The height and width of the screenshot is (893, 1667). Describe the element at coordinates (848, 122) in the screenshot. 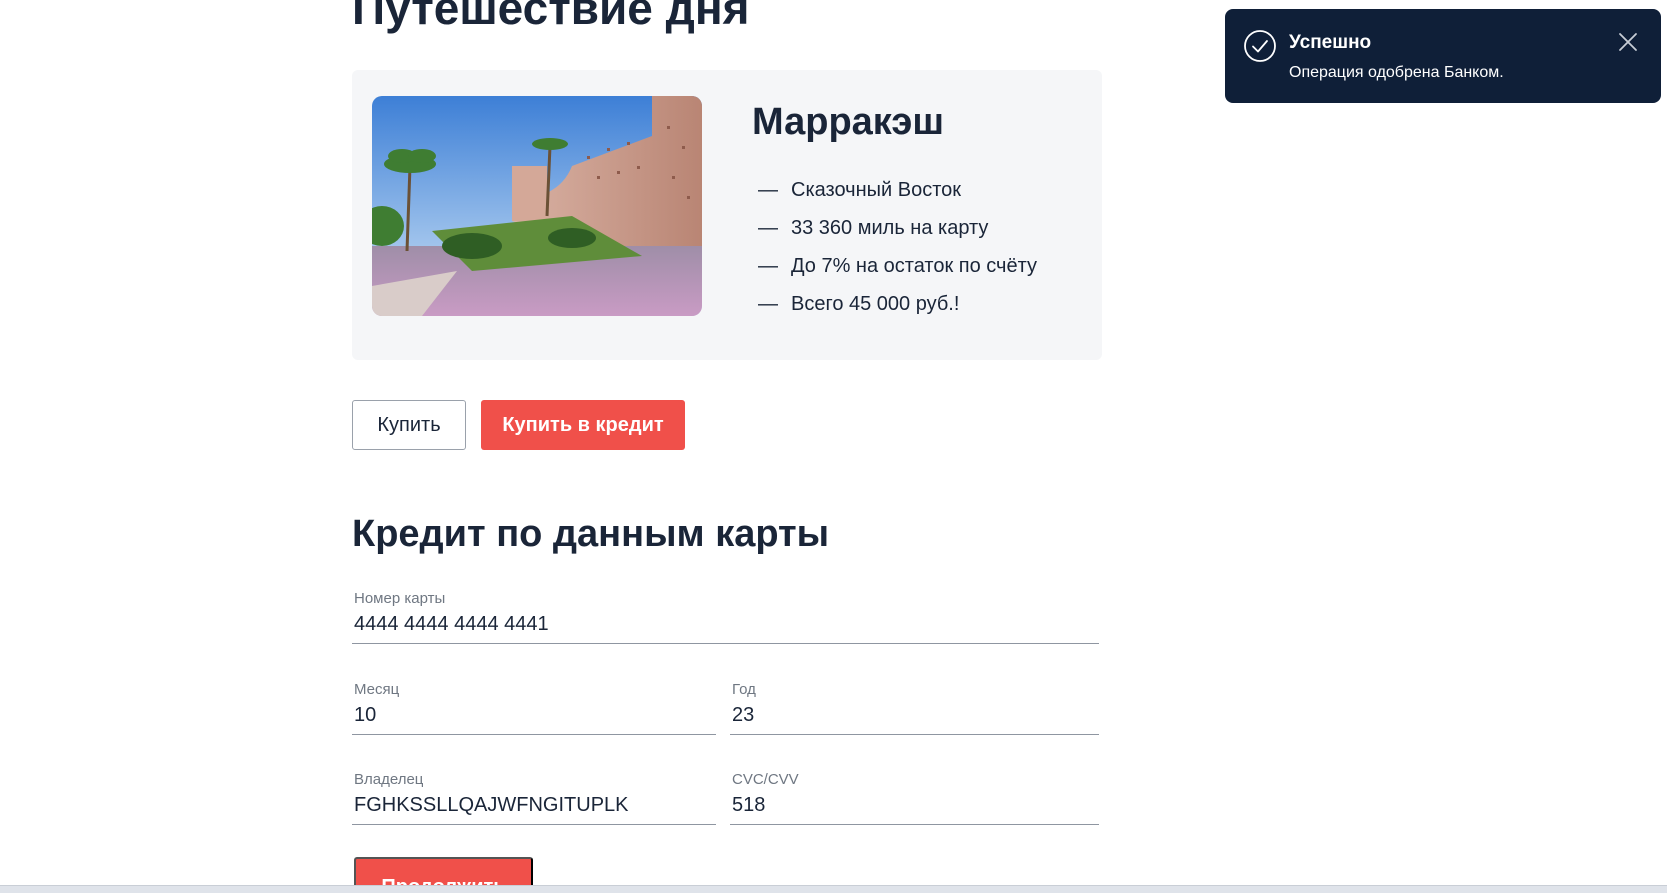

I see `tour-title: Марракэш` at that location.